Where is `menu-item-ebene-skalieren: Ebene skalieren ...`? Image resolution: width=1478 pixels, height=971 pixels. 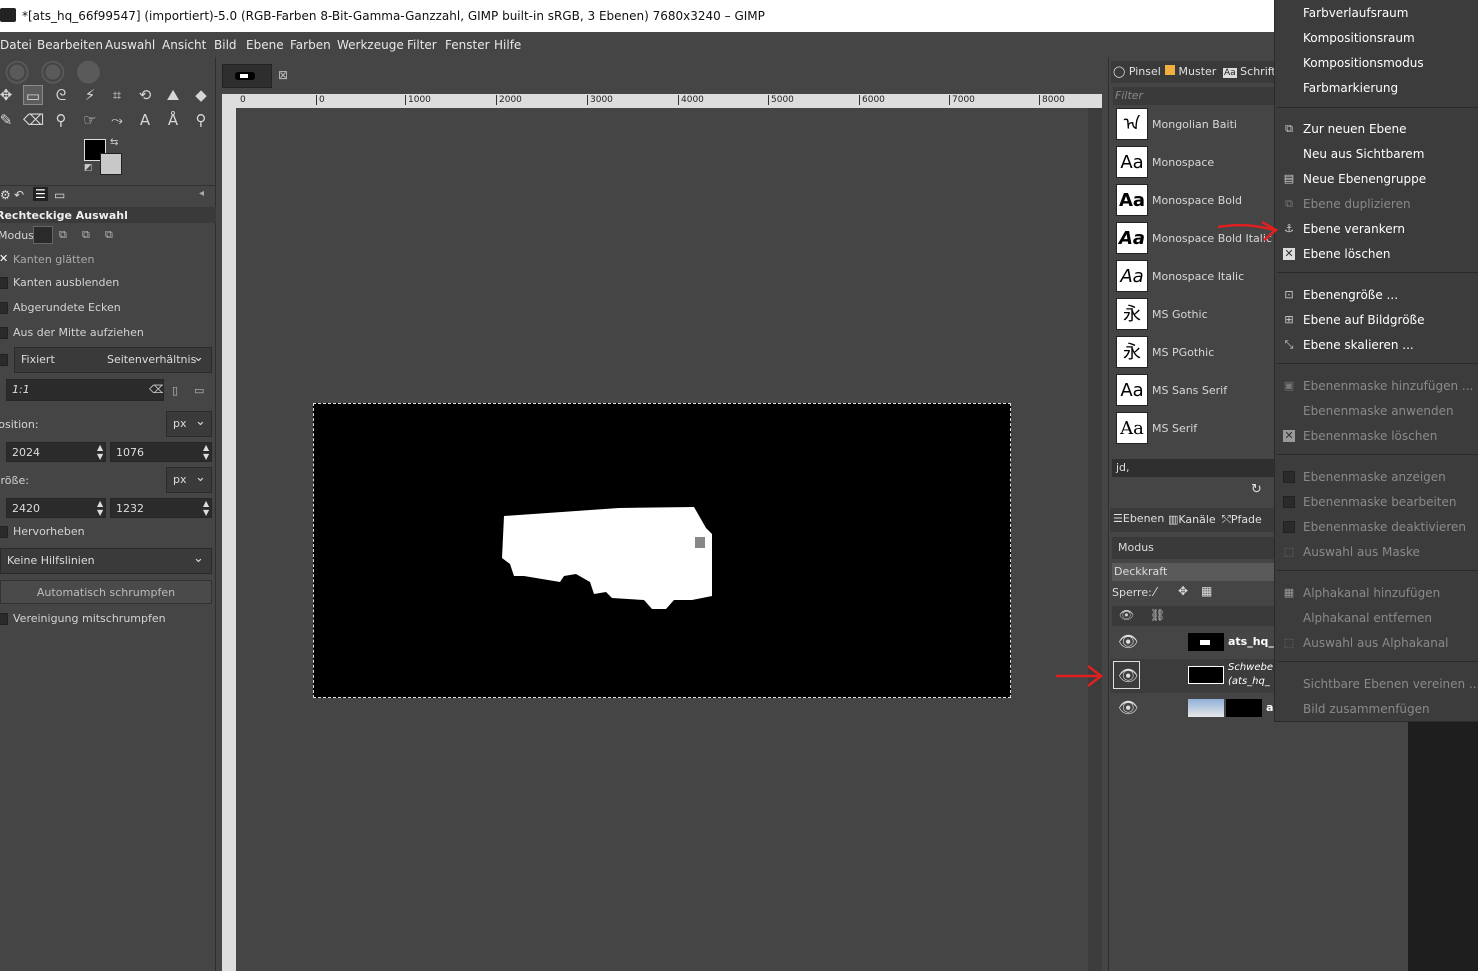
menu-item-ebene-skalieren: Ebene skalieren ... is located at coordinates (1358, 345).